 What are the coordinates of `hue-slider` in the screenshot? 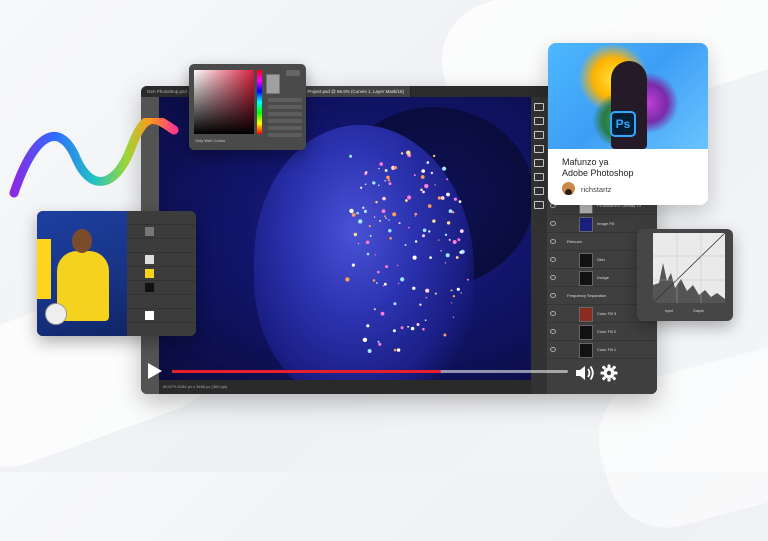 It's located at (259, 102).